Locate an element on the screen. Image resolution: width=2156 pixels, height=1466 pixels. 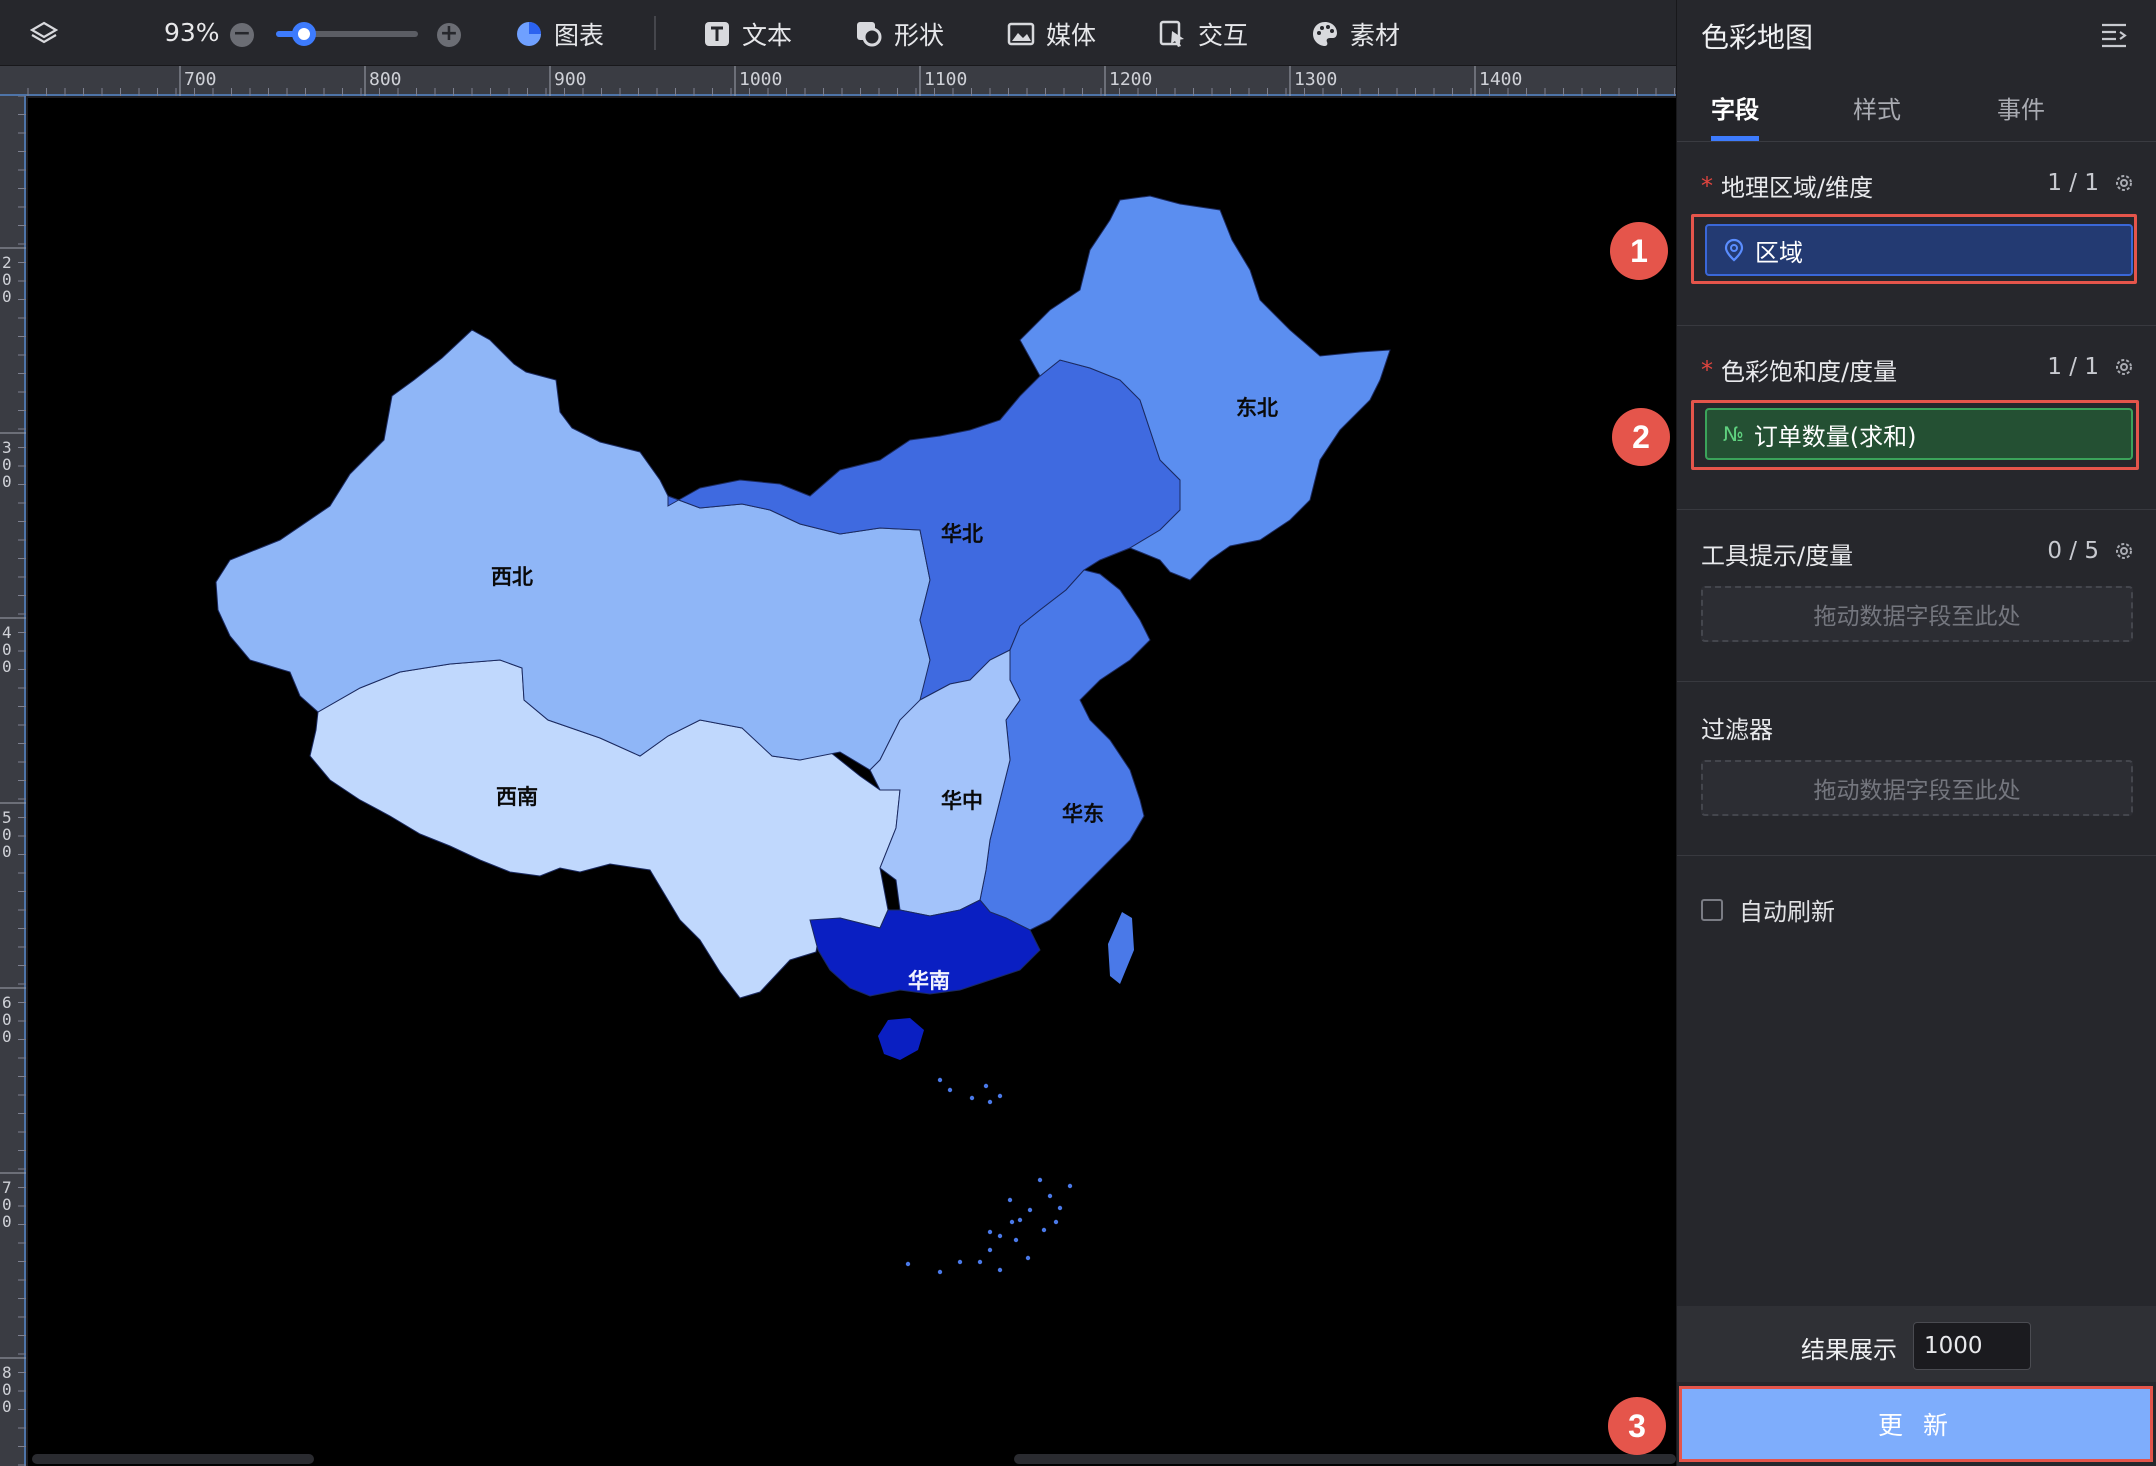
image-icon is located at coordinates (1021, 34).